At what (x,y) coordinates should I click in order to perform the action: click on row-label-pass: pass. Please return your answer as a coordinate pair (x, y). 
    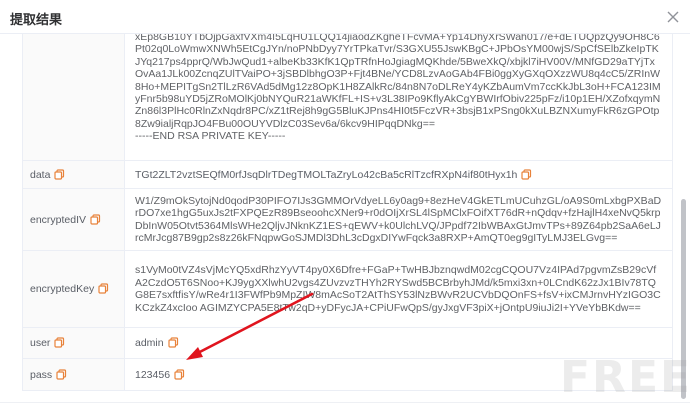
    Looking at the image, I should click on (73, 374).